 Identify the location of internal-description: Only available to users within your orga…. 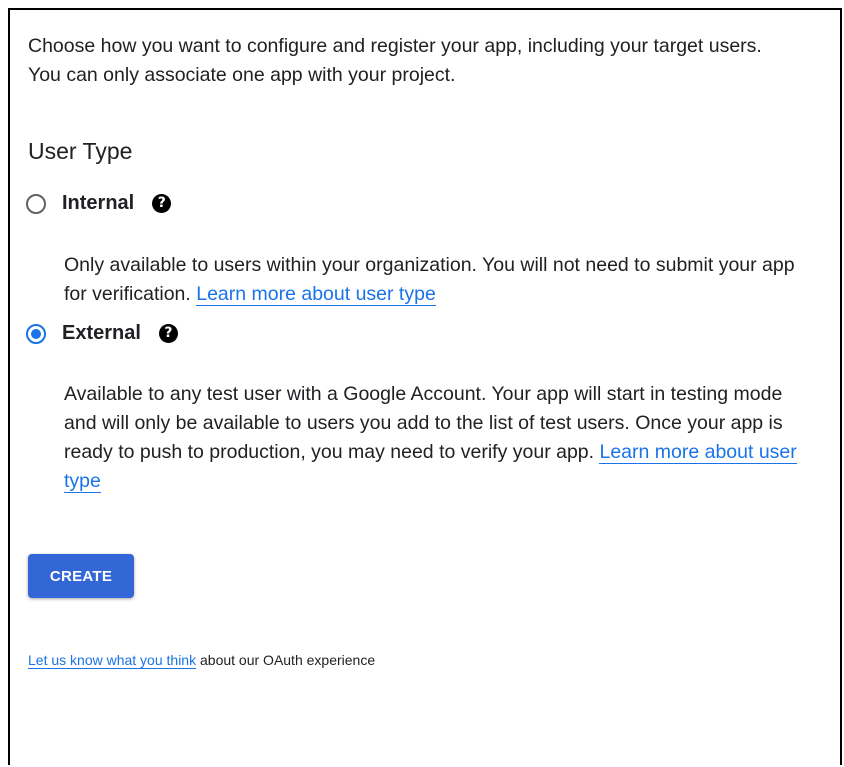
(434, 280).